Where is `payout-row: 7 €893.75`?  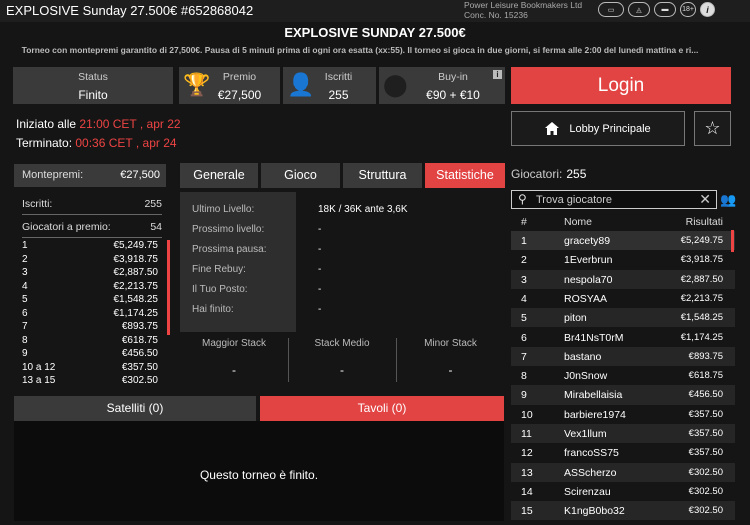 payout-row: 7 €893.75 is located at coordinates (90, 328).